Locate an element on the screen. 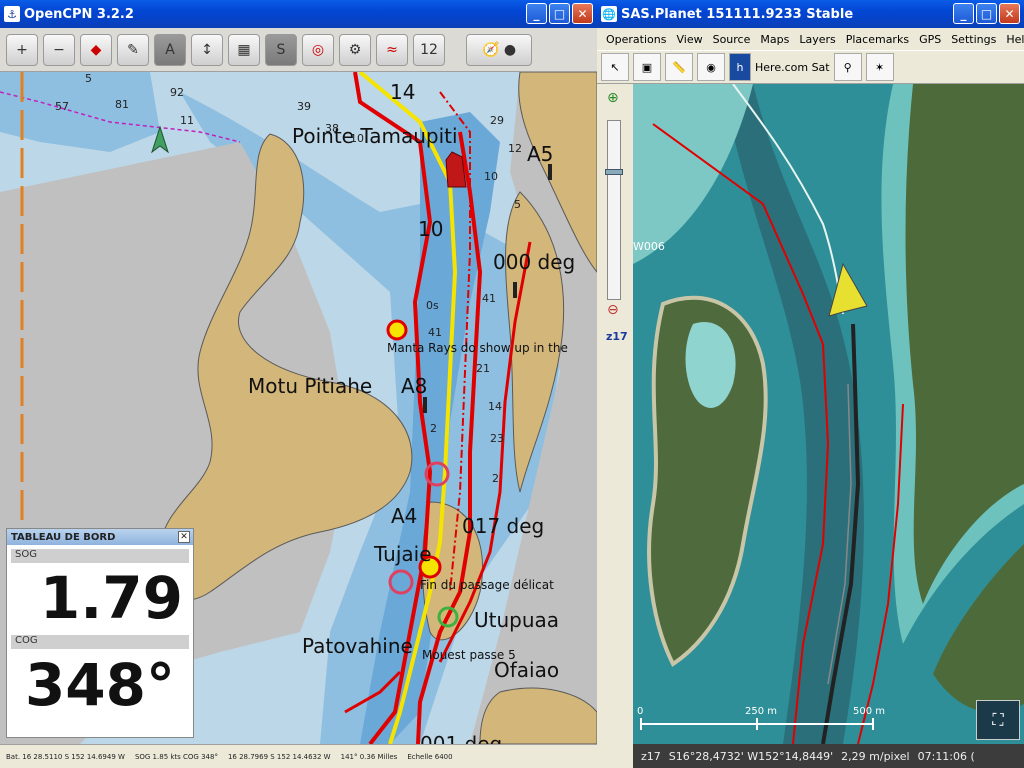  svg-text: 23 is located at coordinates (497, 438).